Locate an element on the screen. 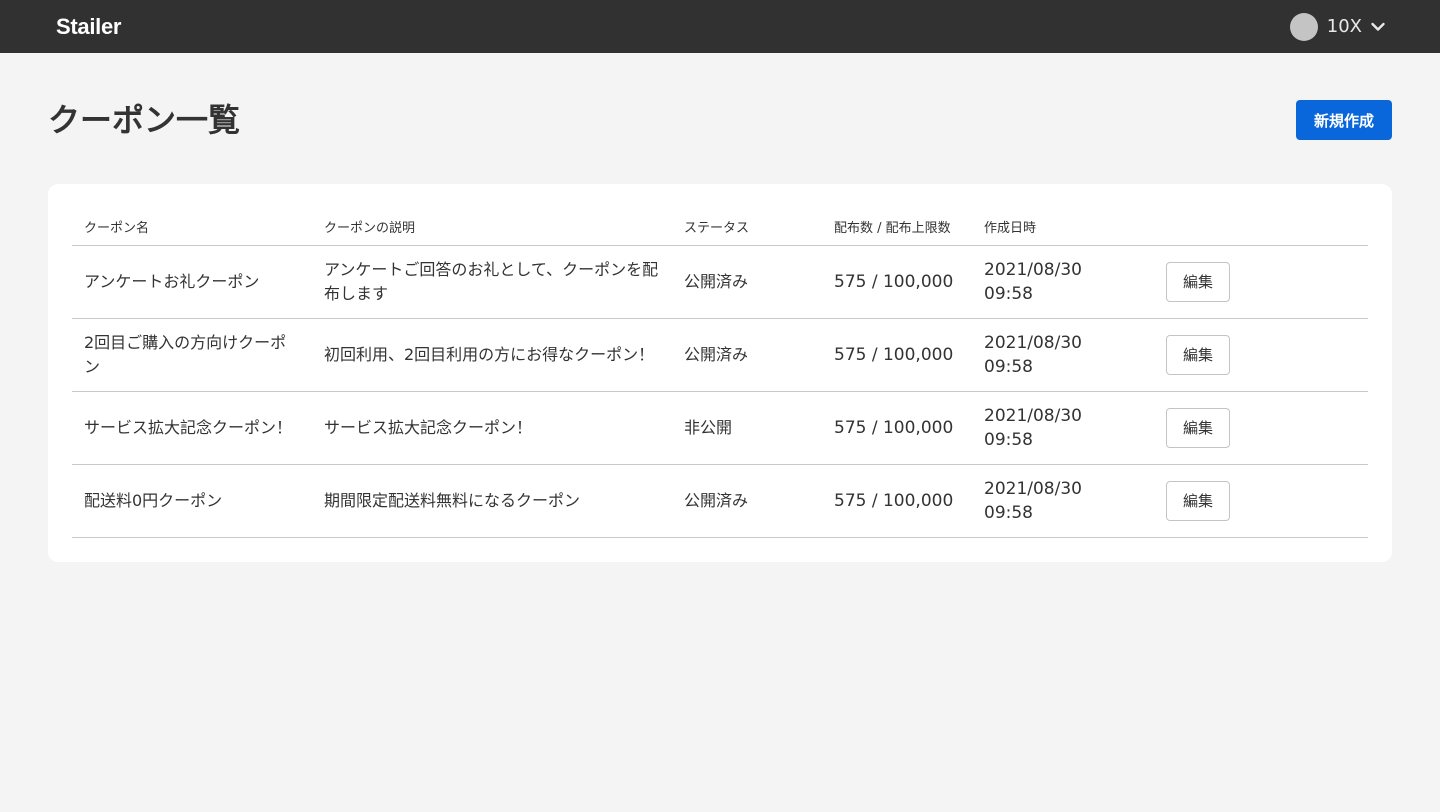 This screenshot has height=812, width=1440. create-coupon-button: 新規作成 is located at coordinates (1344, 120).